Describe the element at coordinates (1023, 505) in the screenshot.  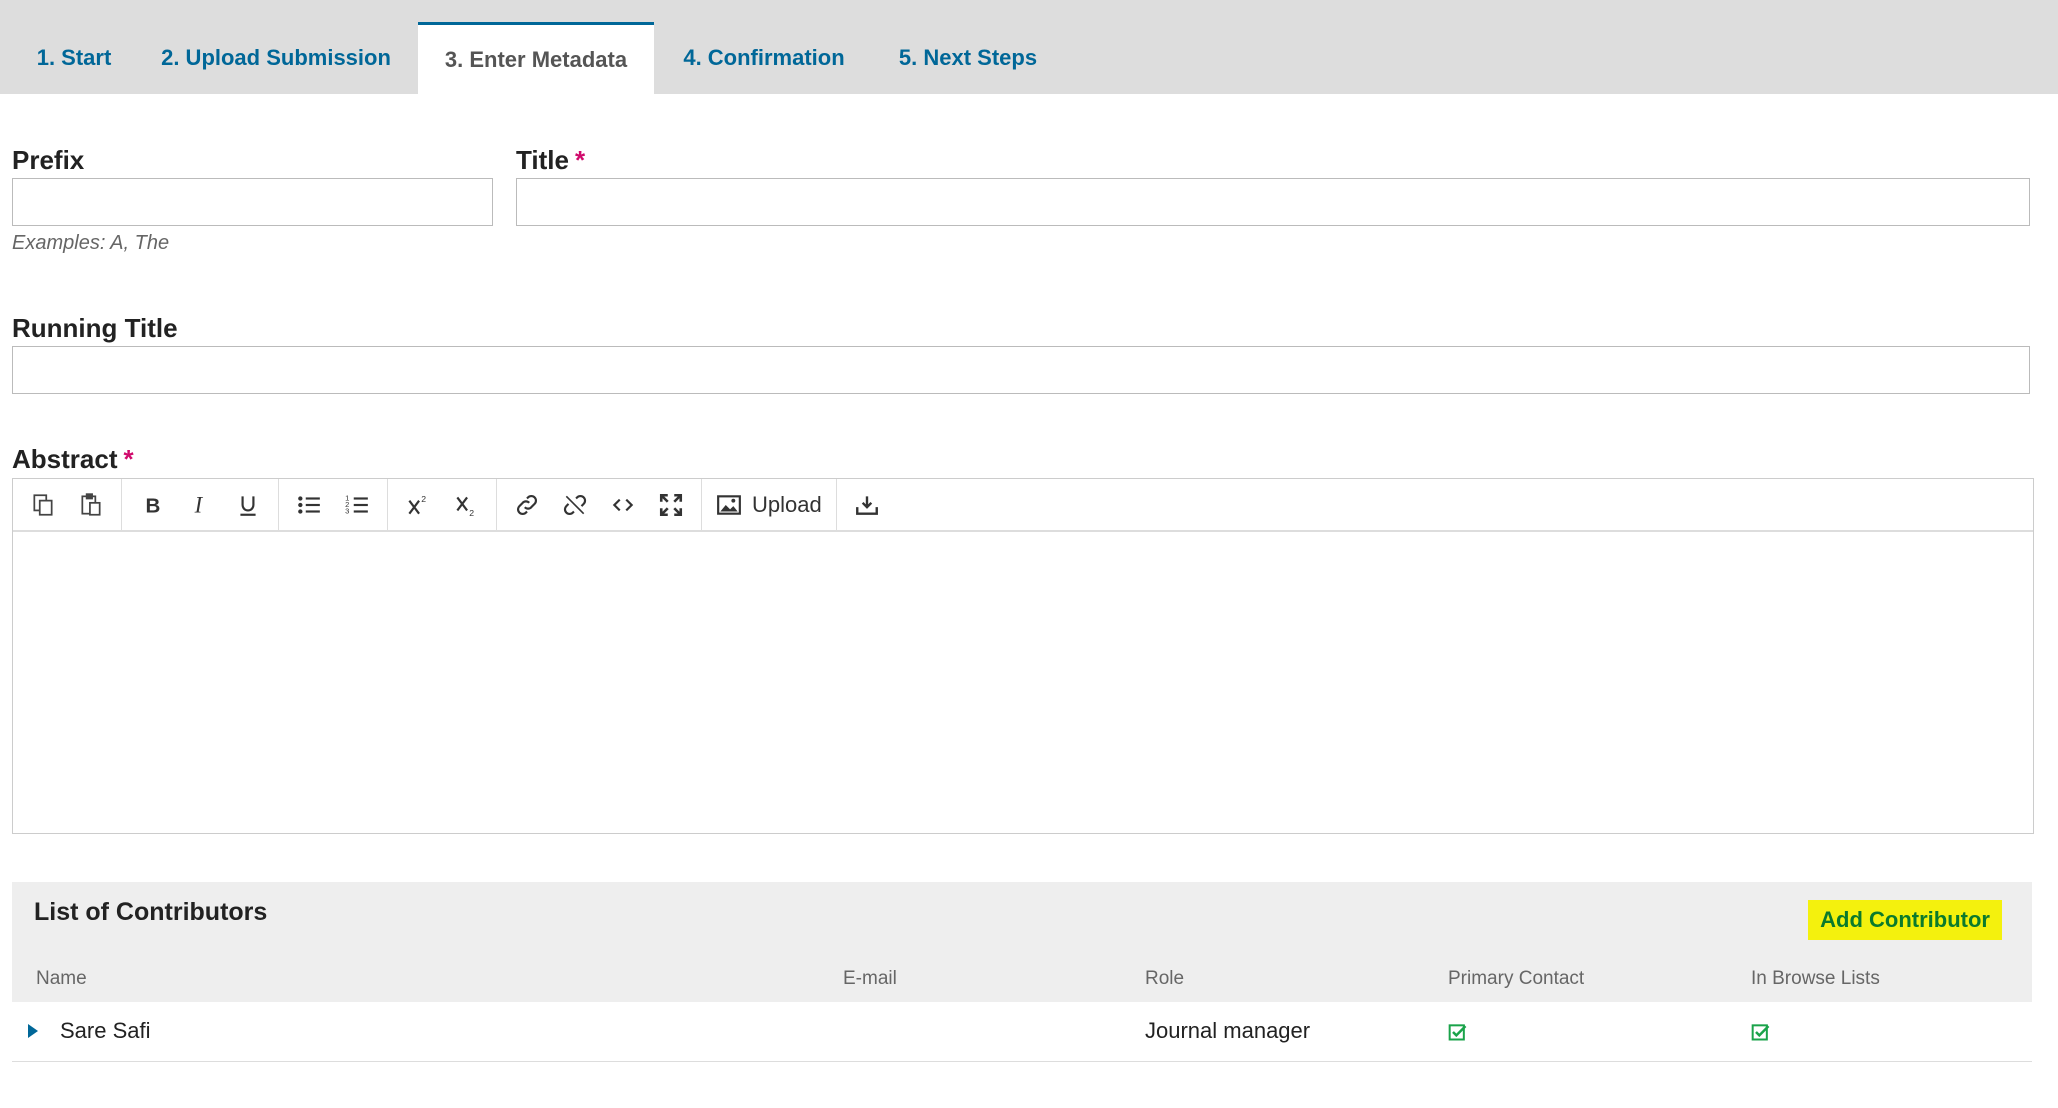
I see `editor-toolbar: B I 123 2 2 Upload` at that location.